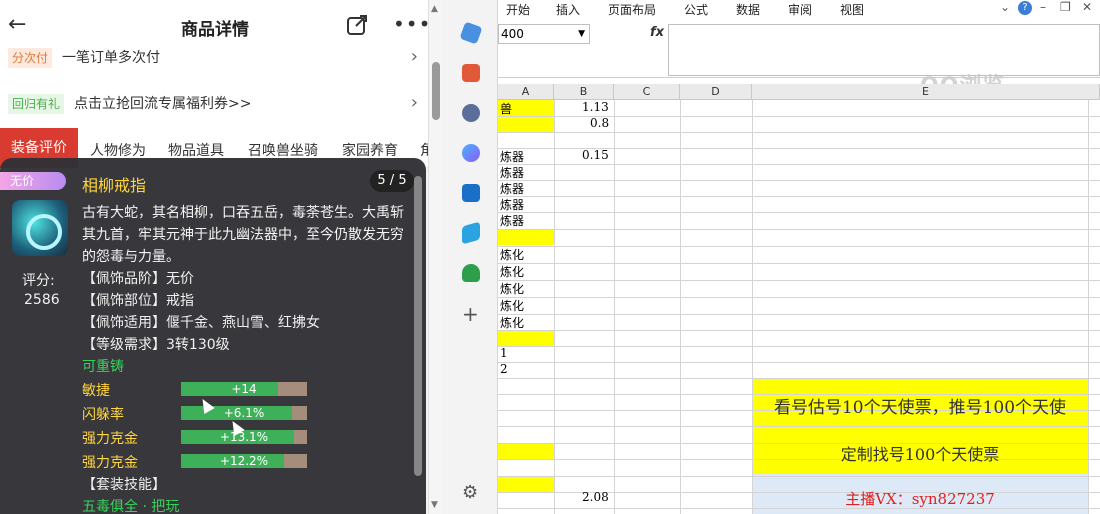 This screenshot has height=514, width=1100. I want to click on cell-a7: 炼器, so click(512, 204).